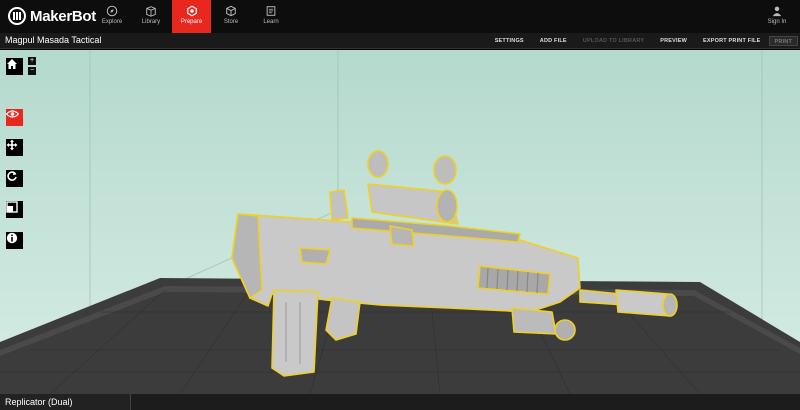  What do you see at coordinates (509, 41) in the screenshot?
I see `settings-button: SETTINGS` at bounding box center [509, 41].